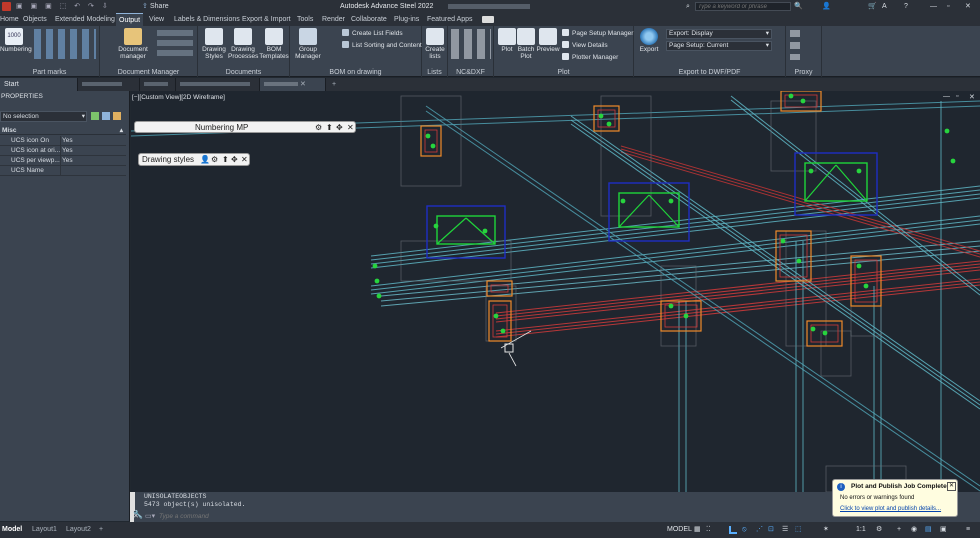  I want to click on group-manager-button: Group Manager, so click(308, 44).